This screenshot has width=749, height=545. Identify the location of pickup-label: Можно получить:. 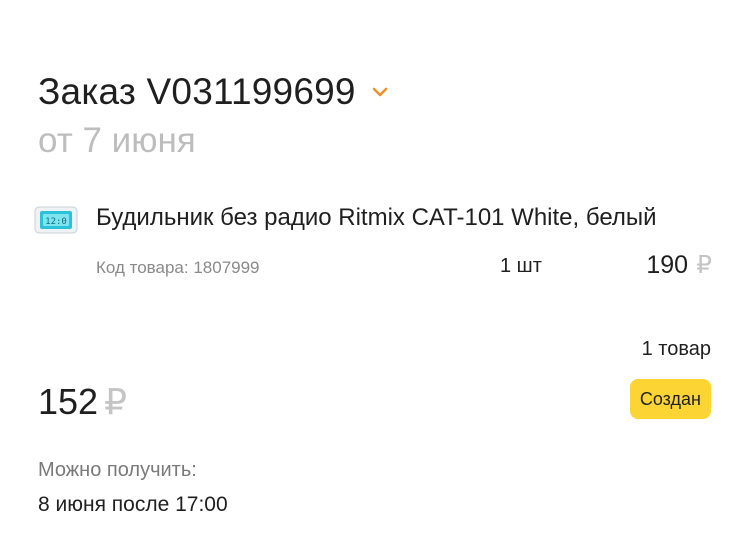
(117, 470).